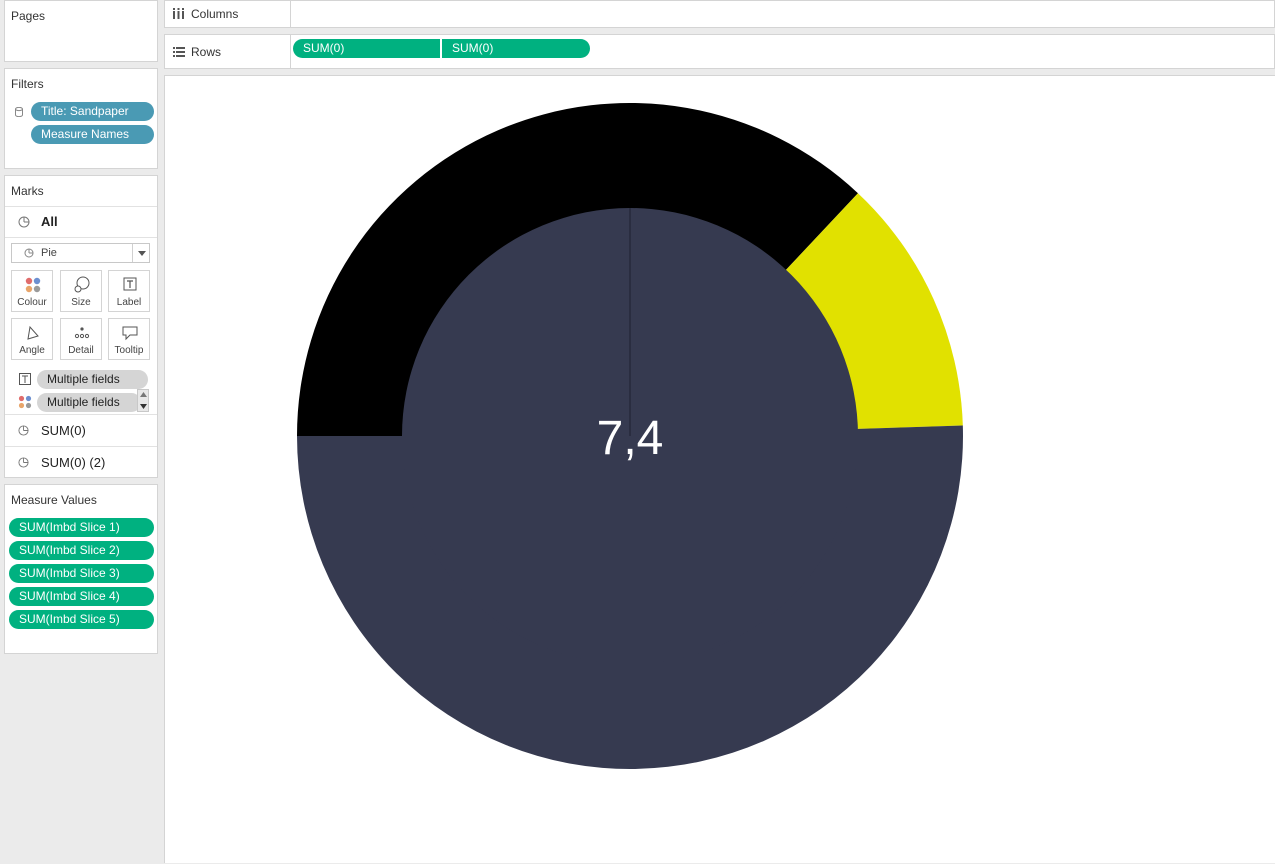 This screenshot has height=864, width=1275. I want to click on measure-value-pill: SUM(Imbd Slice 5), so click(81, 619).